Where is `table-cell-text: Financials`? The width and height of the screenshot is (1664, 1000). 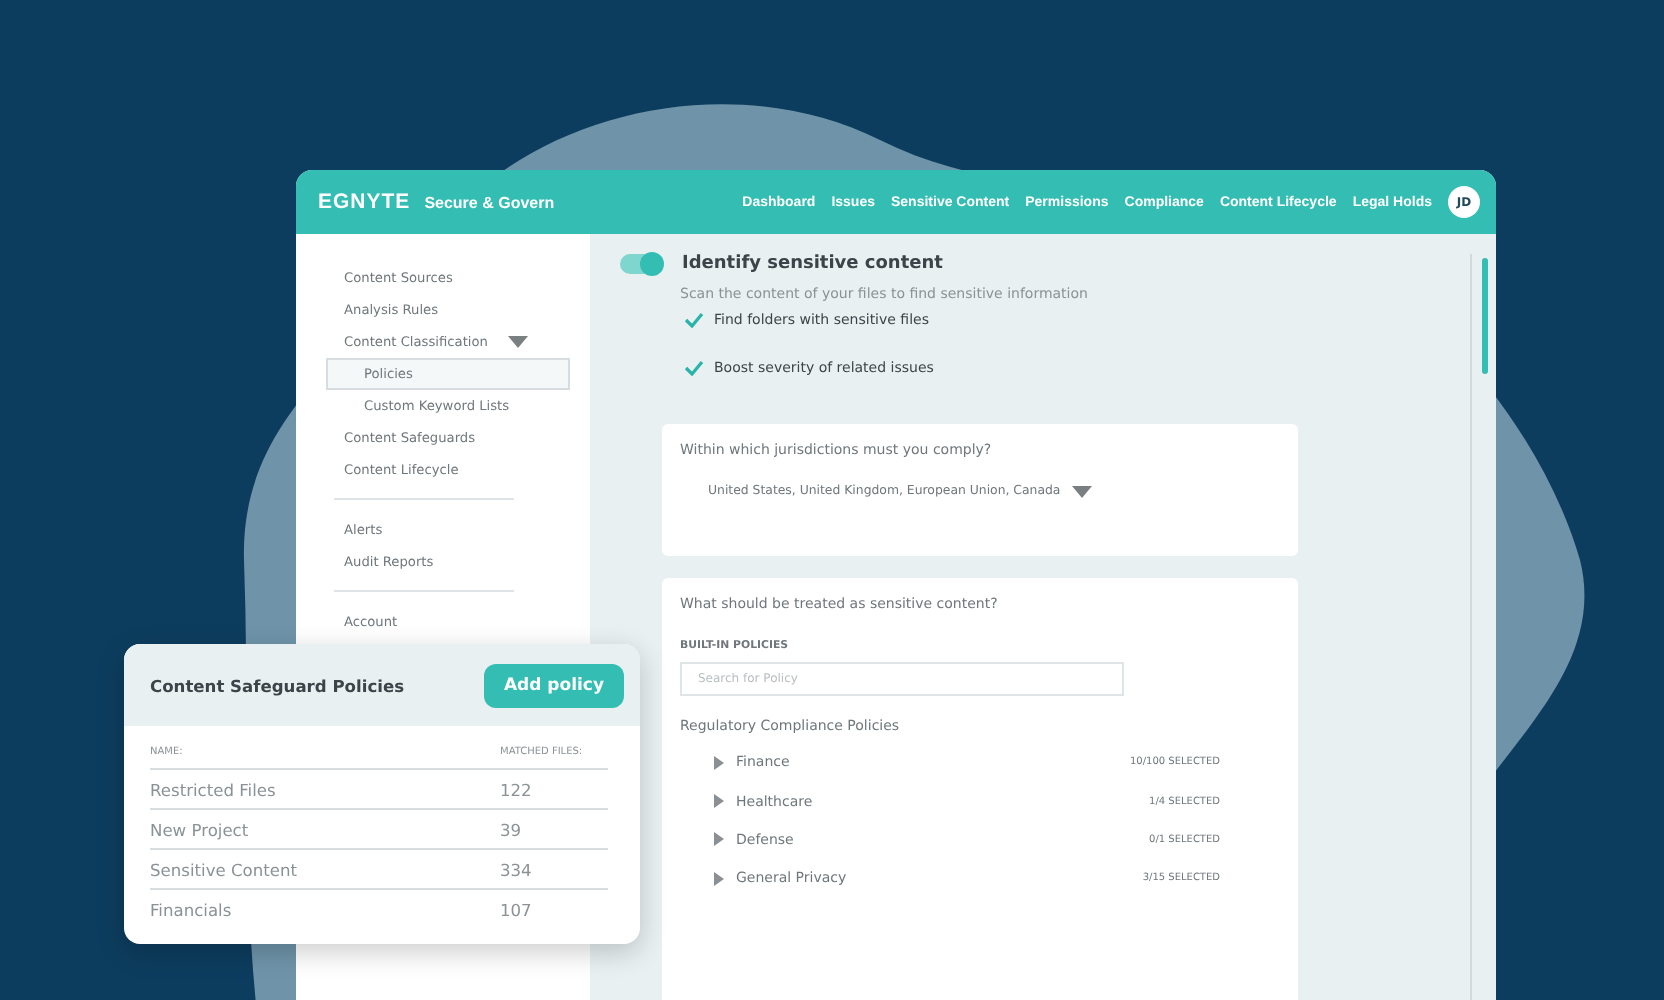
table-cell-text: Financials is located at coordinates (192, 910).